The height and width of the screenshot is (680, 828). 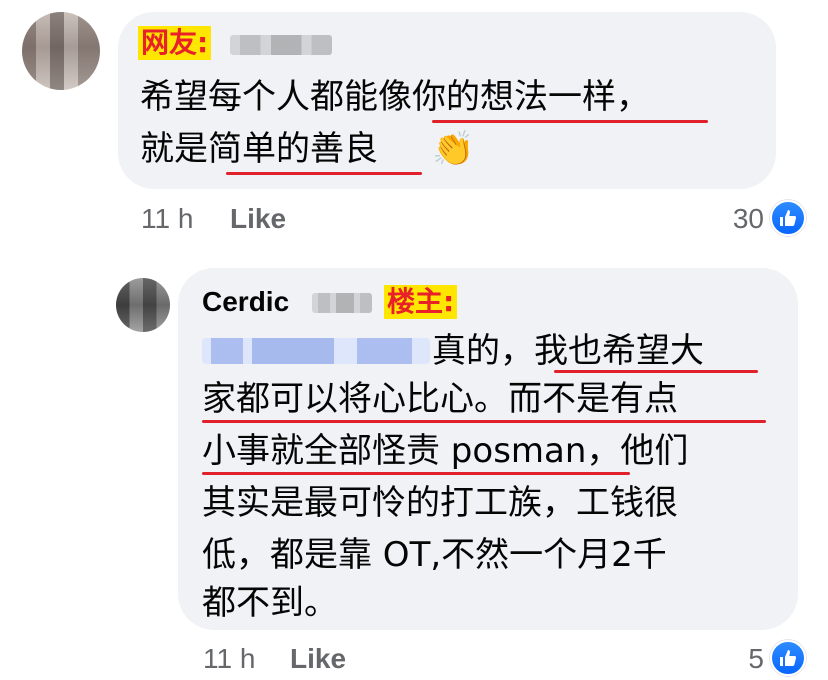 I want to click on author-surname-blurred, so click(x=342, y=303).